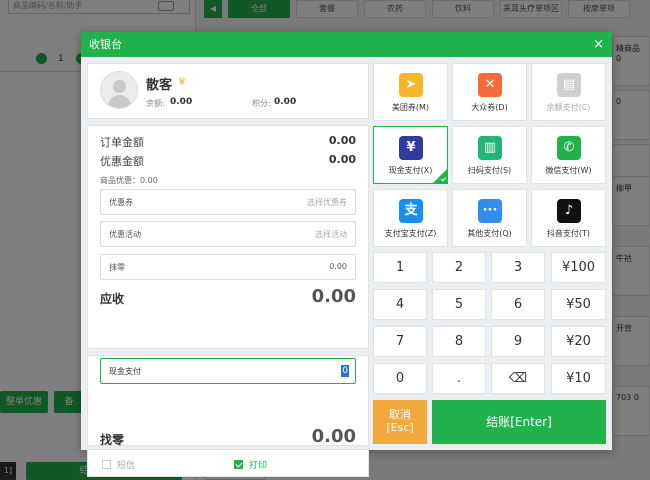 Image resolution: width=650 pixels, height=480 pixels. Describe the element at coordinates (411, 211) in the screenshot. I see `alipay-icon: 支` at that location.